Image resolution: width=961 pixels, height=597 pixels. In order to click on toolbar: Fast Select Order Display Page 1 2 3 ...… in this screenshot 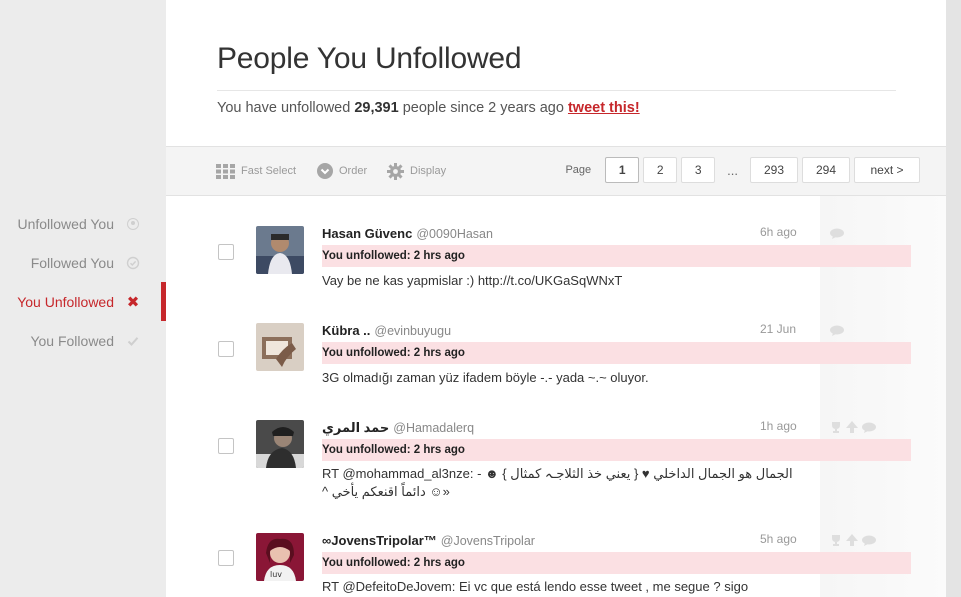, I will do `click(556, 171)`.